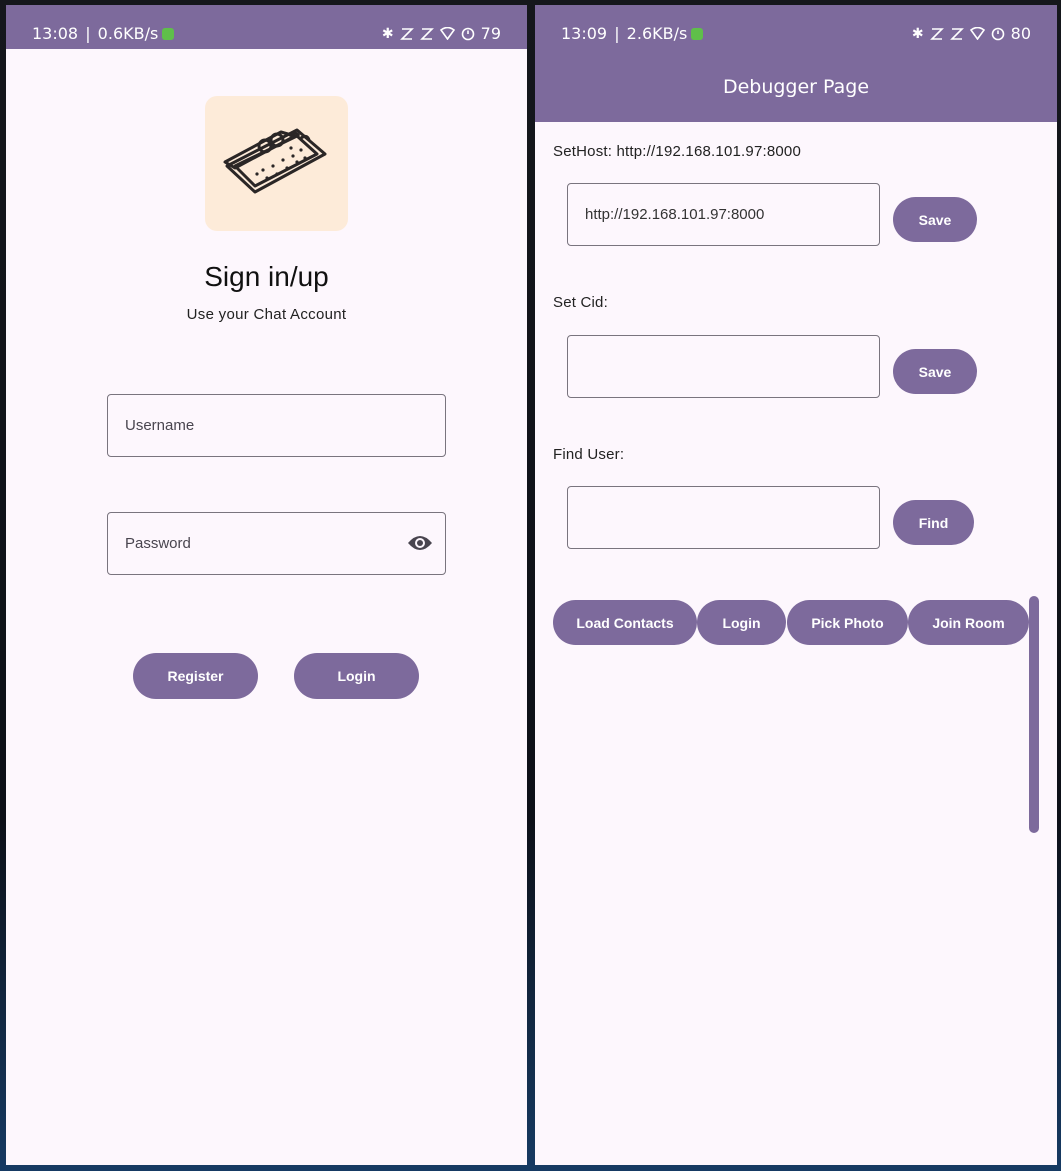 The width and height of the screenshot is (1061, 1171). What do you see at coordinates (935, 219) in the screenshot?
I see `save-host-button: Save` at bounding box center [935, 219].